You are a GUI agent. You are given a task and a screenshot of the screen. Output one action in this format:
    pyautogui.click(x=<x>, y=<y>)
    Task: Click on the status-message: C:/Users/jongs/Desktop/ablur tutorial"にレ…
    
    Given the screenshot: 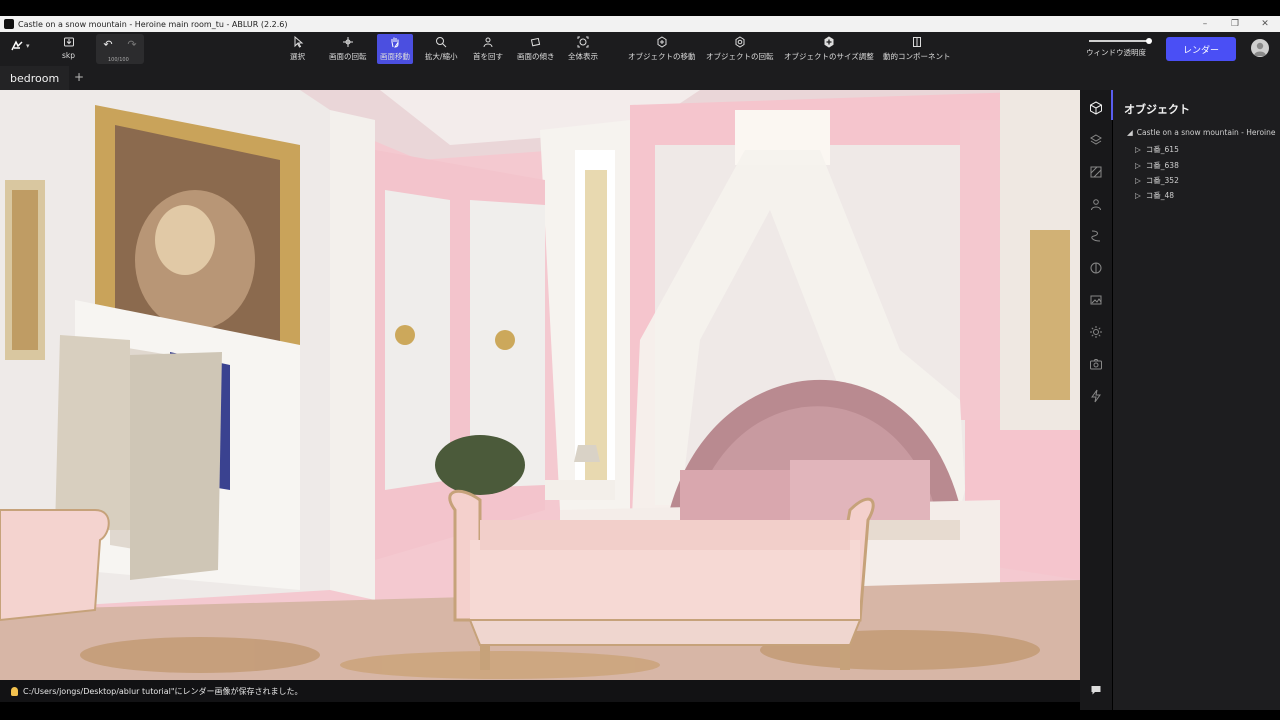 What is the action you would take?
    pyautogui.click(x=163, y=691)
    